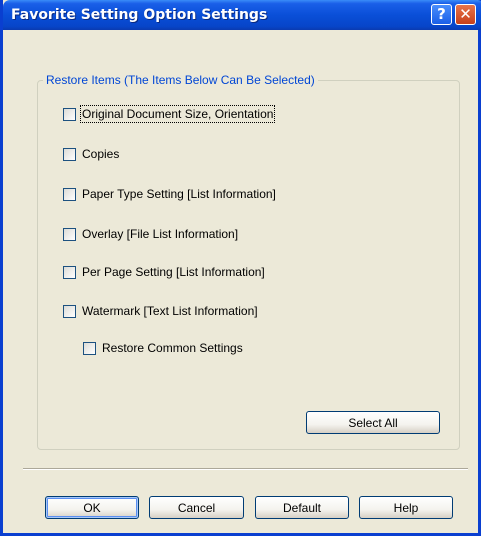 The width and height of the screenshot is (481, 536). I want to click on cancel-label: Cancel, so click(196, 507).